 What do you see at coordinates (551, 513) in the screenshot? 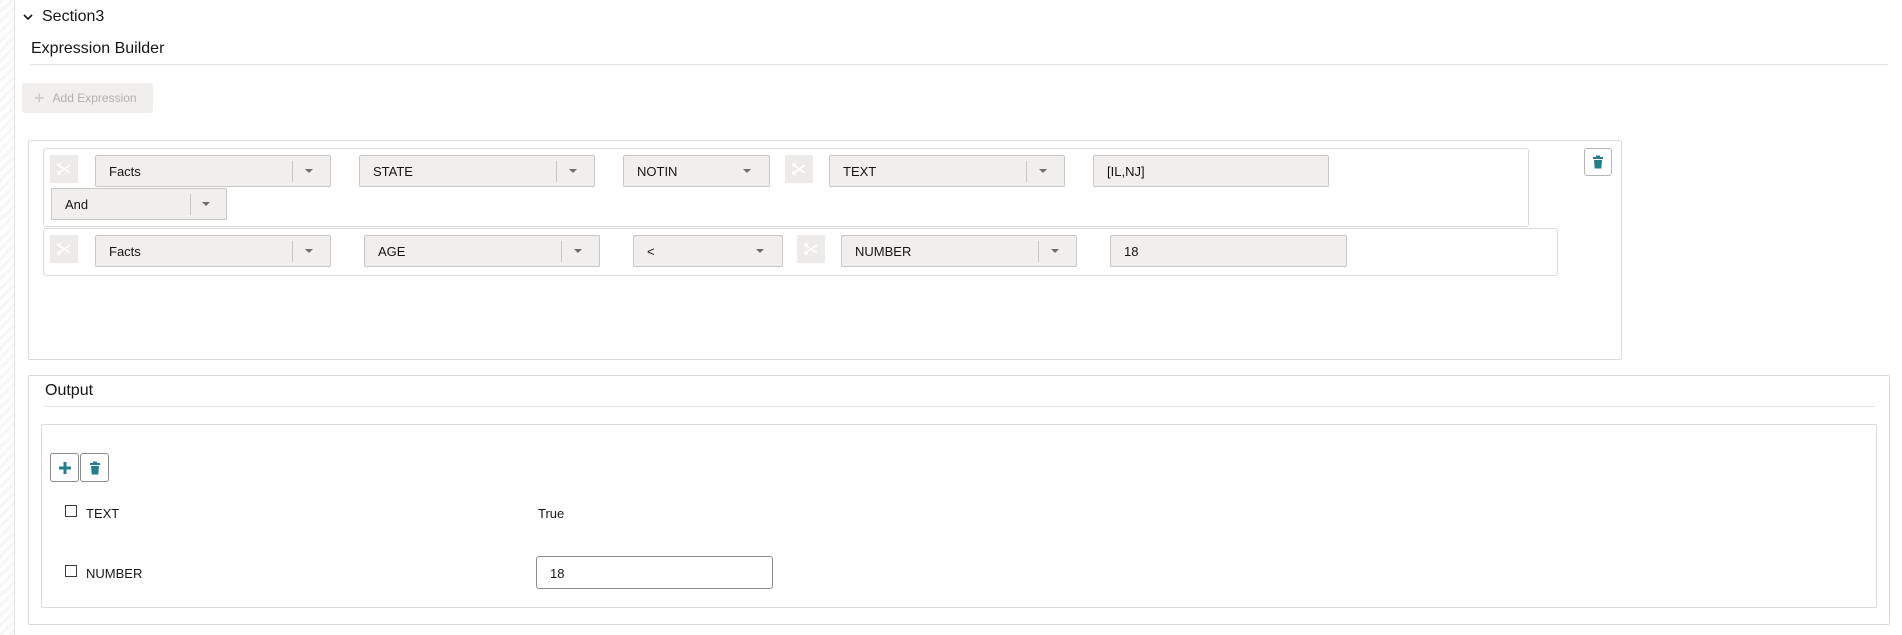
I see `output-value-text: True` at bounding box center [551, 513].